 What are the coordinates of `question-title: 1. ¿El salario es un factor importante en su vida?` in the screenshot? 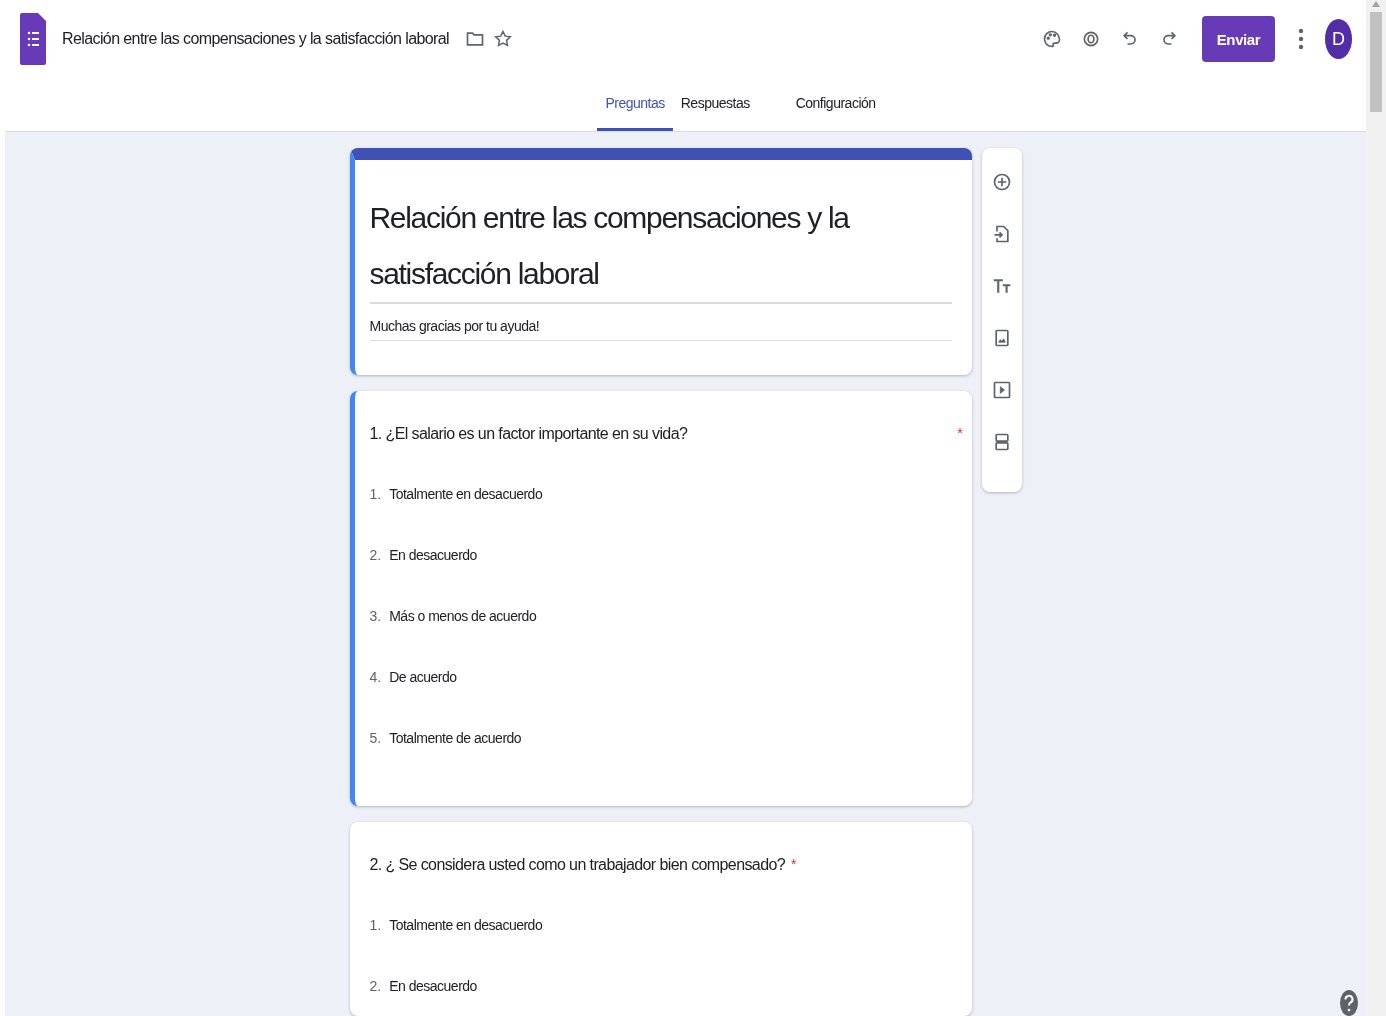 It's located at (528, 434).